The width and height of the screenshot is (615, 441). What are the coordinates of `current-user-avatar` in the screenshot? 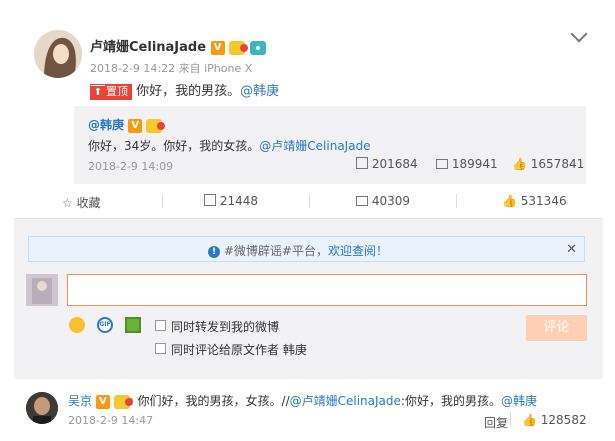 It's located at (42, 290).